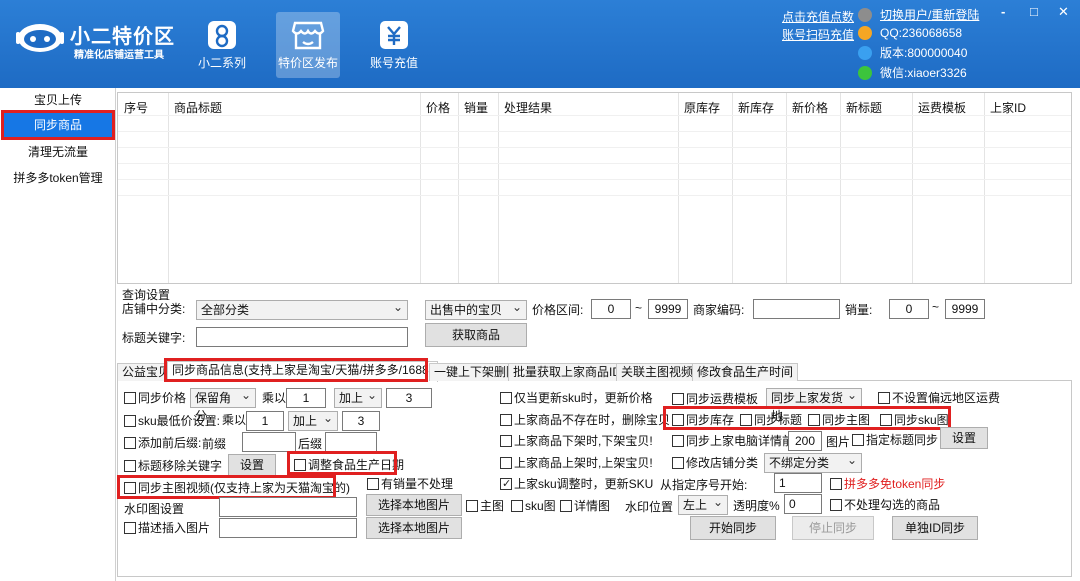 Image resolution: width=1080 pixels, height=581 pixels. What do you see at coordinates (813, 462) in the screenshot?
I see `shop-category-select: 不绑定分类` at bounding box center [813, 462].